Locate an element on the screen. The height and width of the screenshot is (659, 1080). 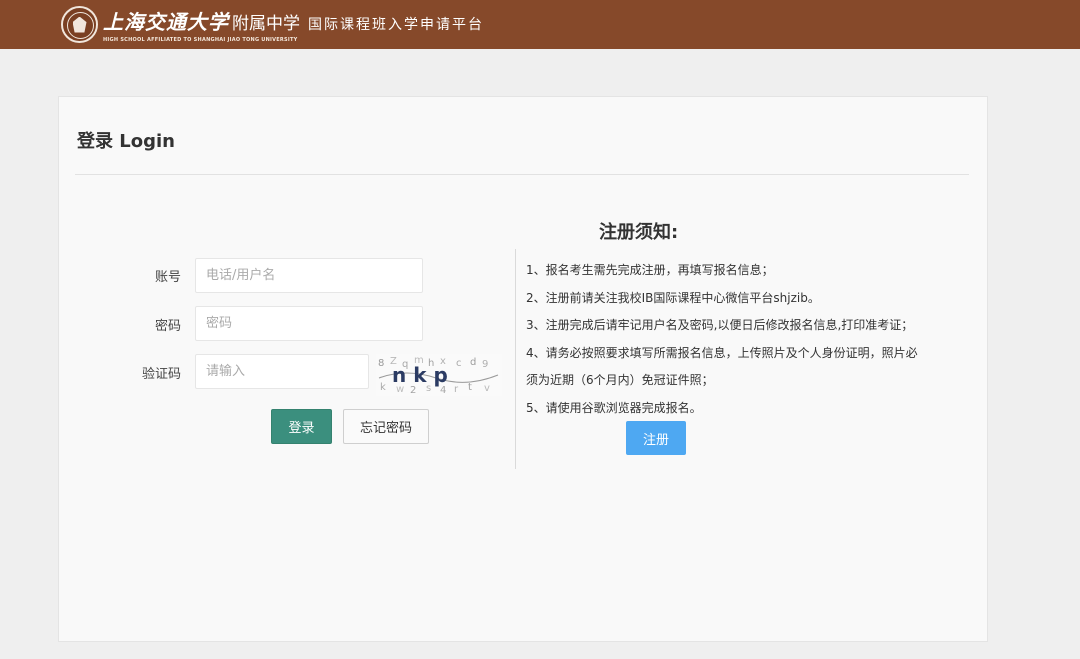
logo-university-name: 上海交通大学 is located at coordinates (166, 22).